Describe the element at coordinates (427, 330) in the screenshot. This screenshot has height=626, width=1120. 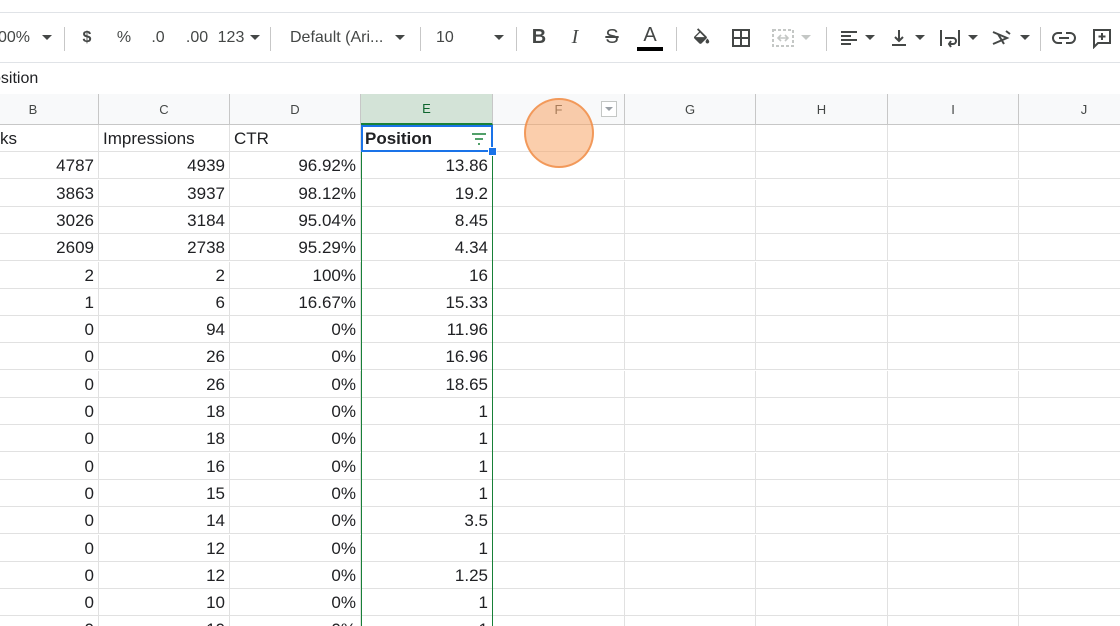
I see `data-cell: 11.96` at that location.